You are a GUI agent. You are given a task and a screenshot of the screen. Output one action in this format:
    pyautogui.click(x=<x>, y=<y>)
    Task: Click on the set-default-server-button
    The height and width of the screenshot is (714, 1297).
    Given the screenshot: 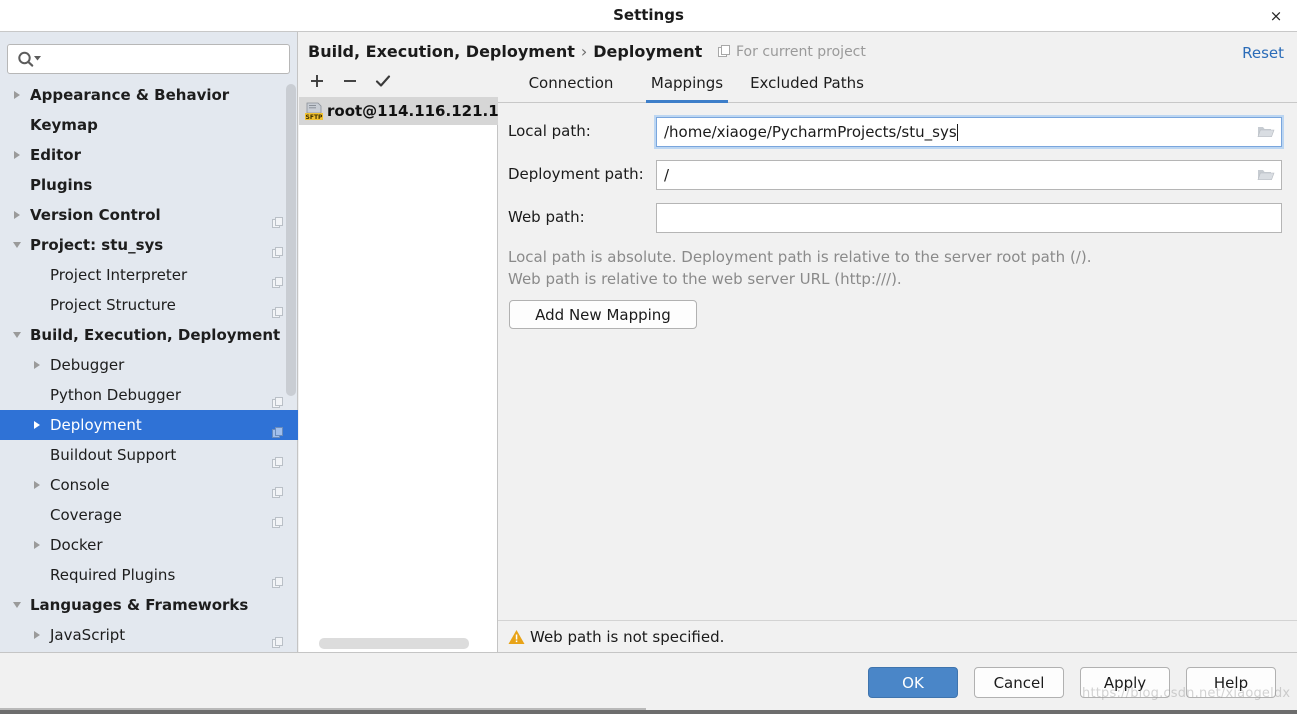 What is the action you would take?
    pyautogui.click(x=383, y=81)
    